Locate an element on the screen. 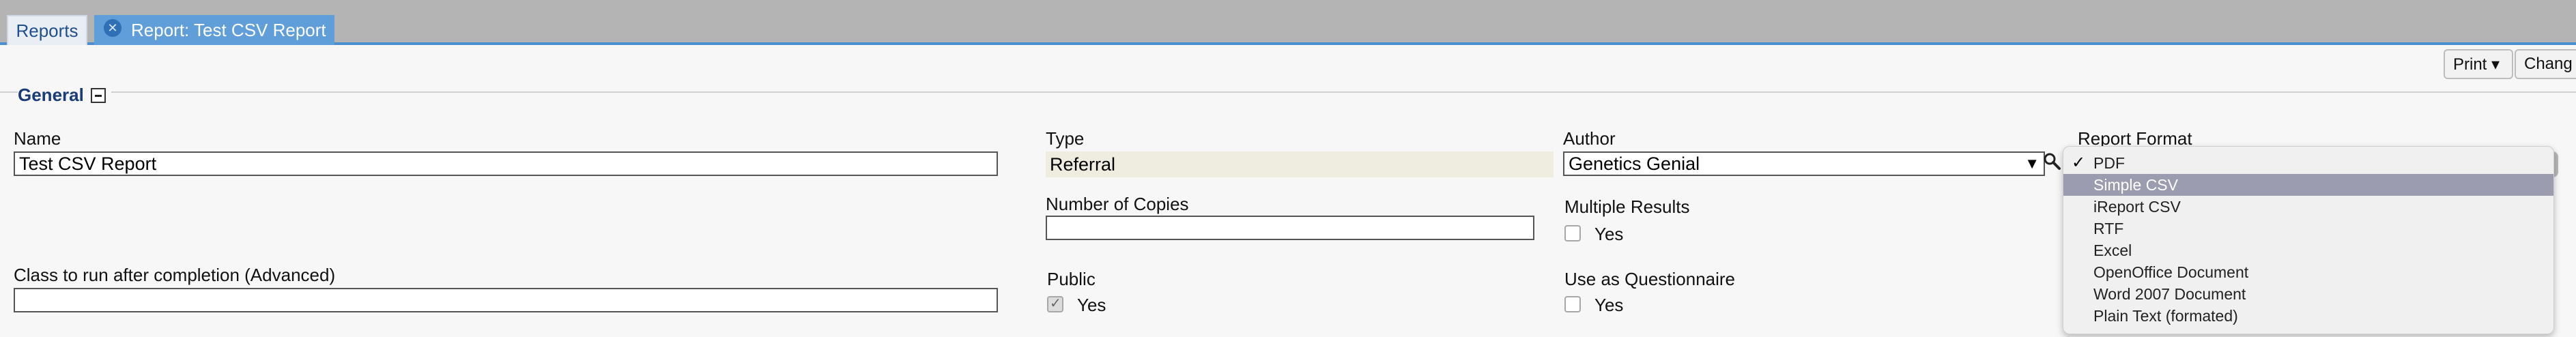  tab-reports: Reports is located at coordinates (47, 30).